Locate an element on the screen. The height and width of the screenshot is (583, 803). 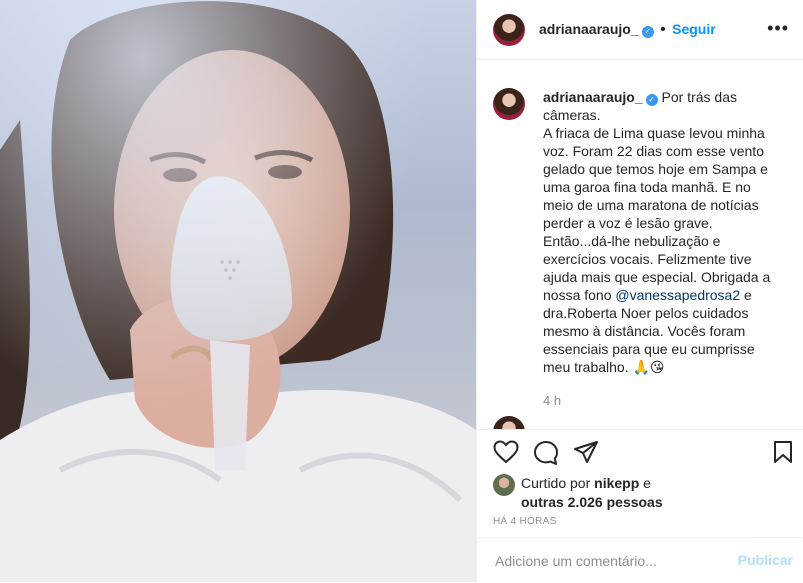
publish-button: Publicar is located at coordinates (765, 560).